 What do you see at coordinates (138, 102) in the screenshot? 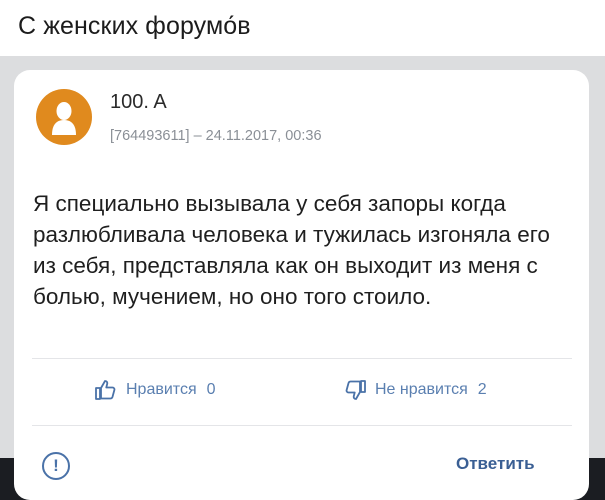
I see `author-name: 100. A` at bounding box center [138, 102].